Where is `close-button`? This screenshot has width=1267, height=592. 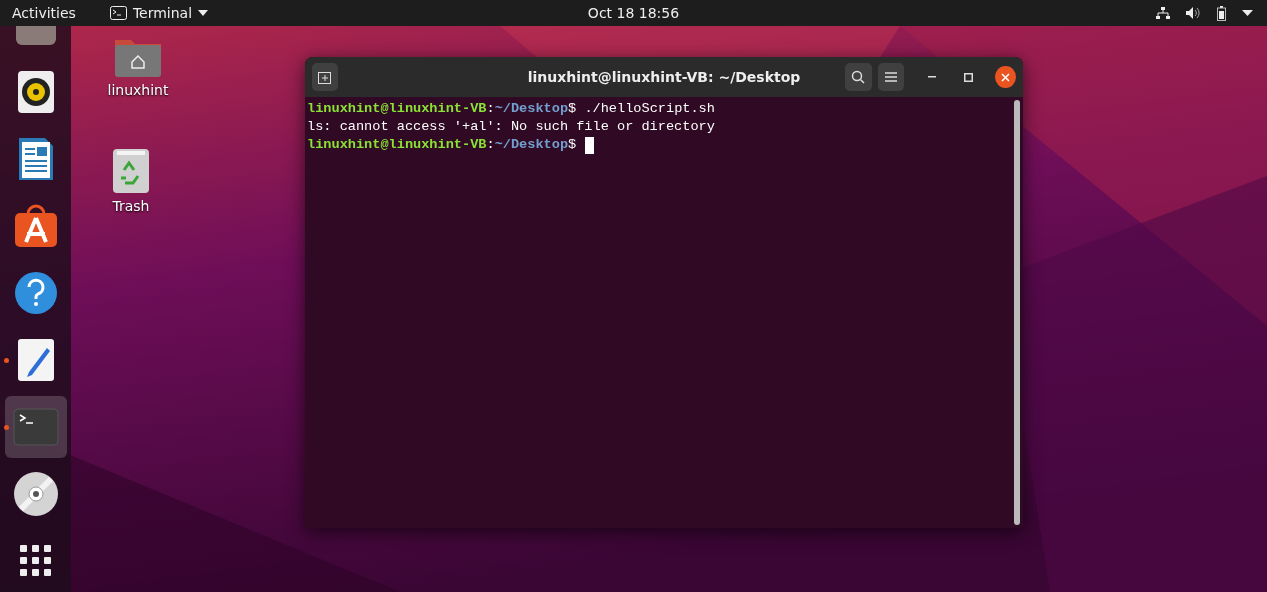 close-button is located at coordinates (1005, 77).